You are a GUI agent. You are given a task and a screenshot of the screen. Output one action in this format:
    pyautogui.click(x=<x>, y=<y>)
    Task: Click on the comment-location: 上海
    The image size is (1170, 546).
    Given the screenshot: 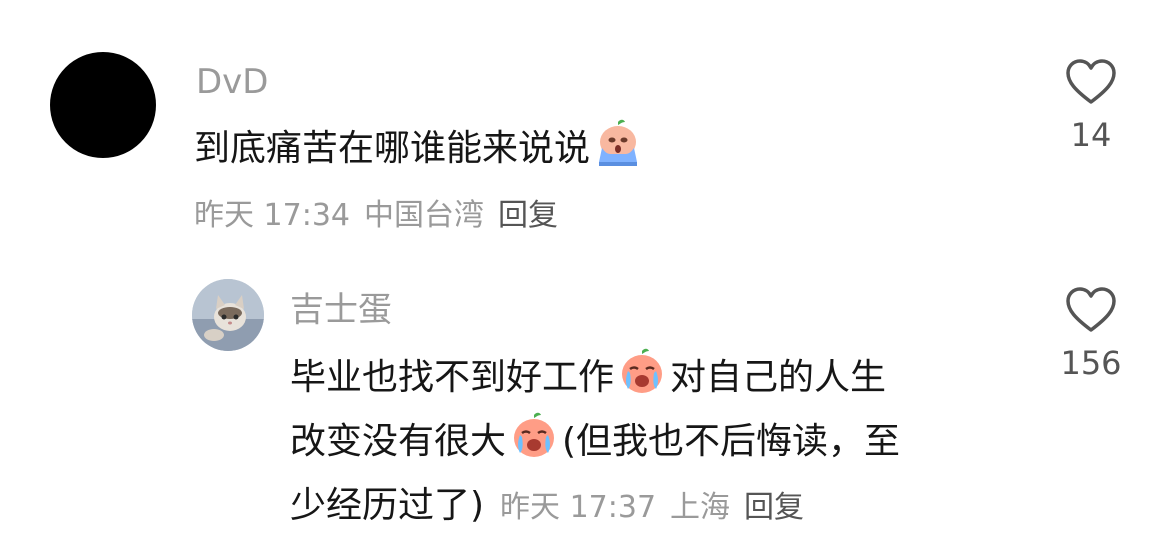 What is the action you would take?
    pyautogui.click(x=700, y=507)
    